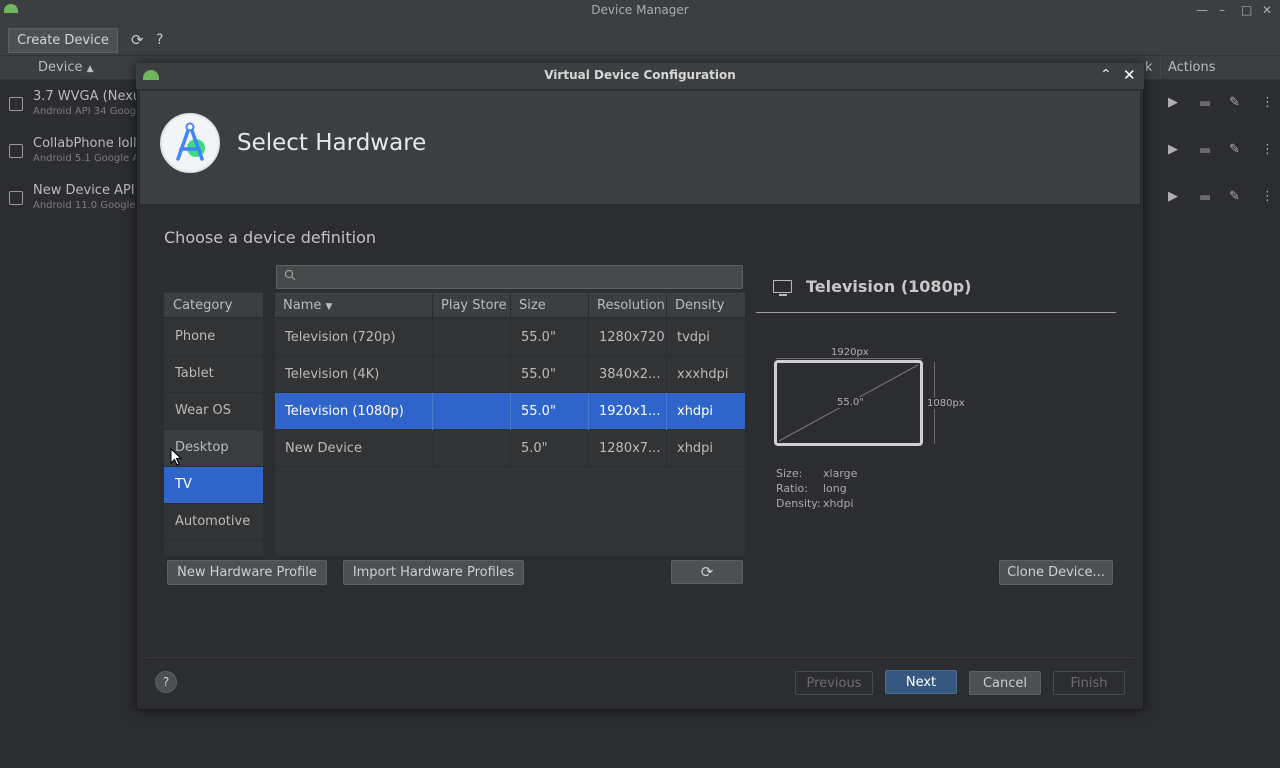  I want to click on size-column-header: Size, so click(532, 305).